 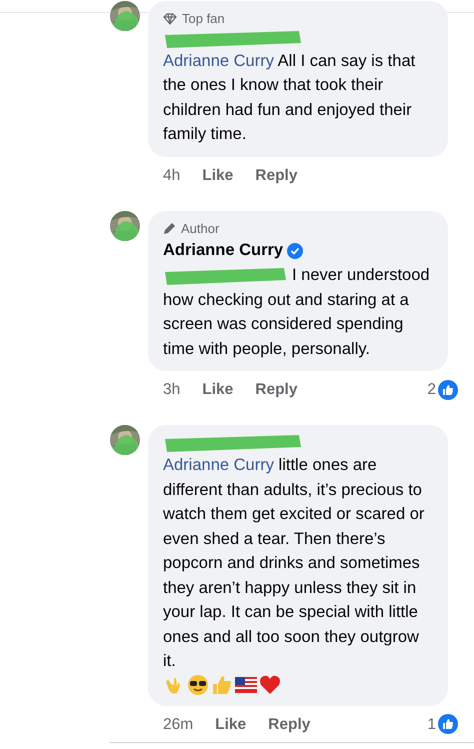 What do you see at coordinates (270, 684) in the screenshot?
I see `heart-icon` at bounding box center [270, 684].